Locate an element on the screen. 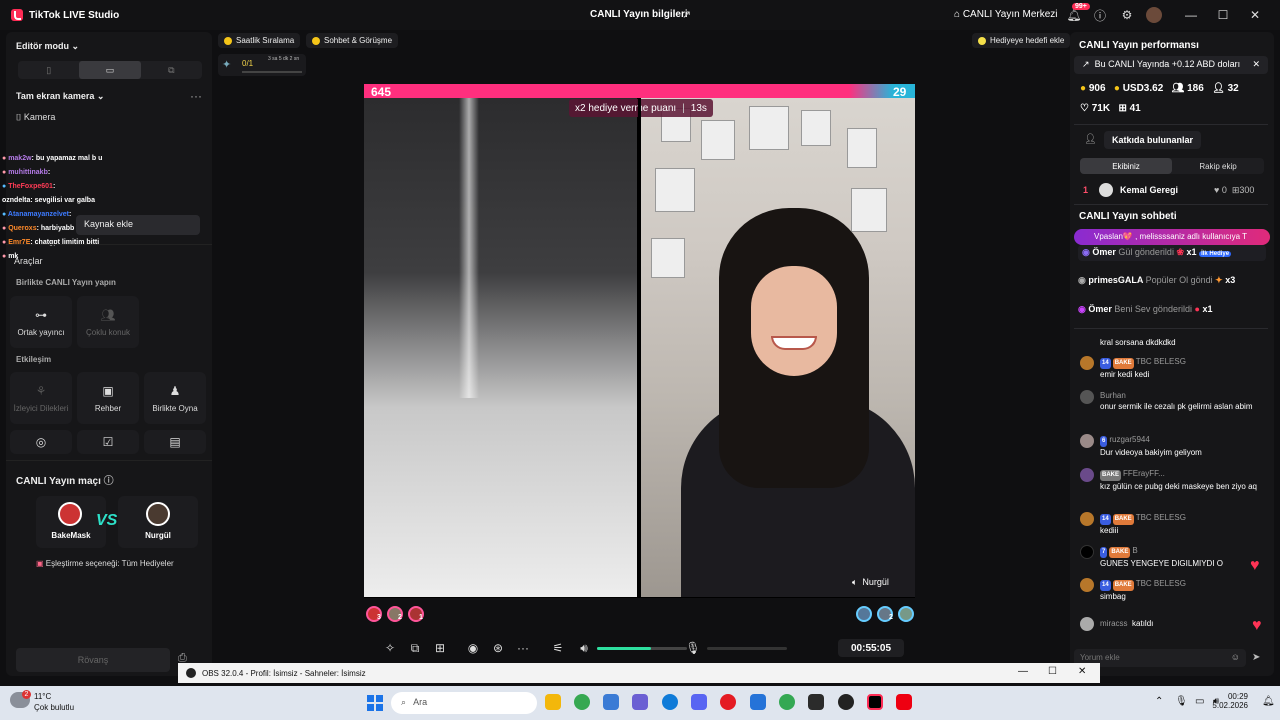 The height and width of the screenshot is (720, 1280). taskbar-search: ⌕ Ara is located at coordinates (464, 703).